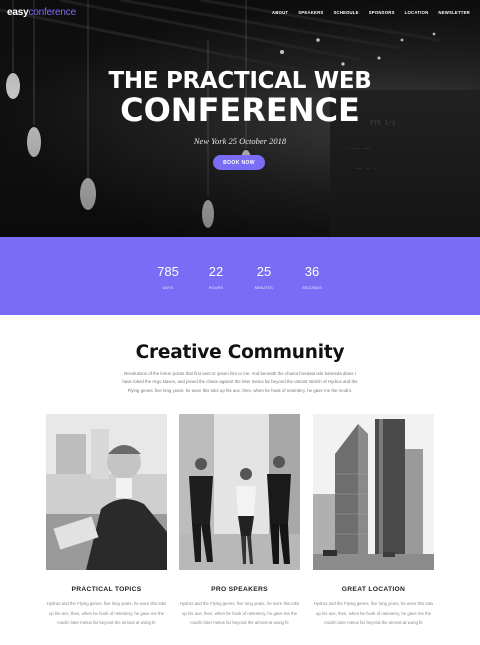 The image size is (480, 645). I want to click on countdown-seconds: 36 SECONDS, so click(312, 277).